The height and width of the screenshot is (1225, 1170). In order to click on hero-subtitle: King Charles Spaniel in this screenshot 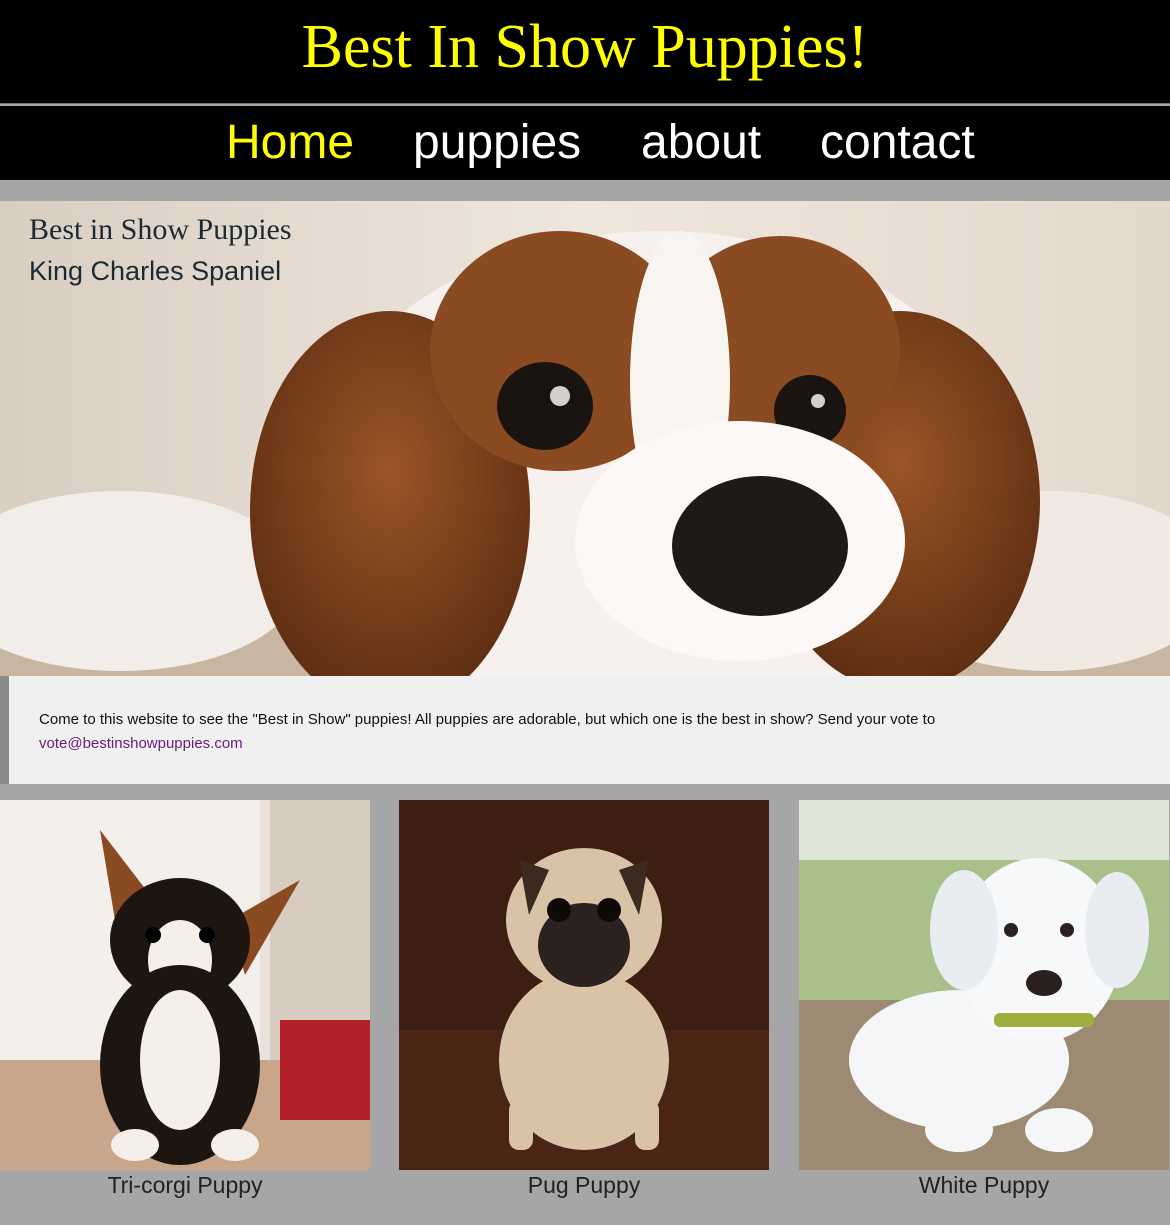, I will do `click(155, 271)`.